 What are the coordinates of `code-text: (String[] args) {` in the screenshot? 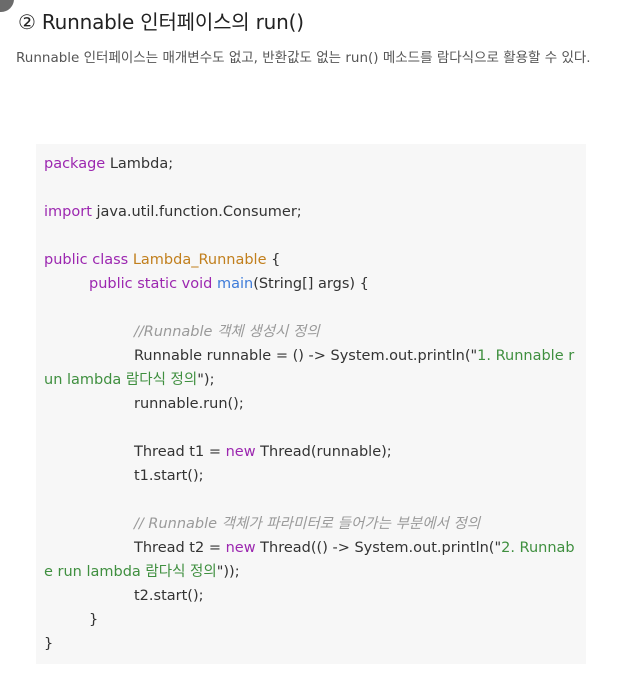 It's located at (311, 284).